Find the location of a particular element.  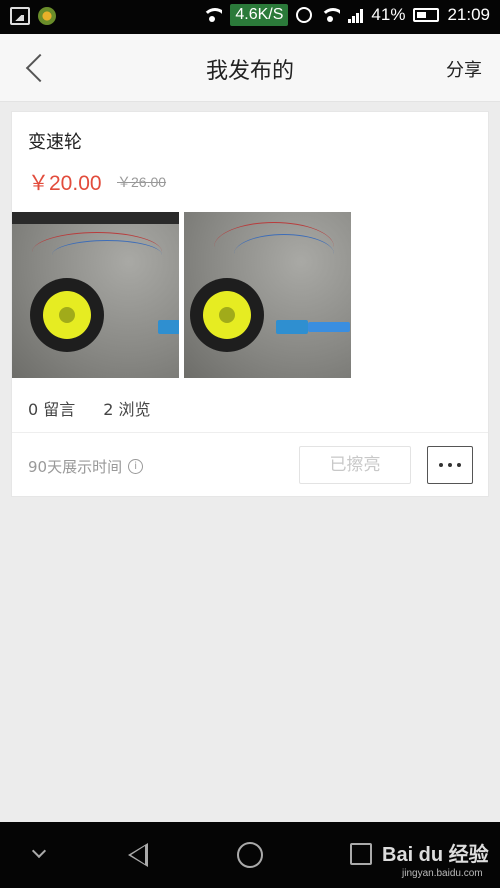

item-stats: 0 留言 2 浏览 is located at coordinates (89, 408).